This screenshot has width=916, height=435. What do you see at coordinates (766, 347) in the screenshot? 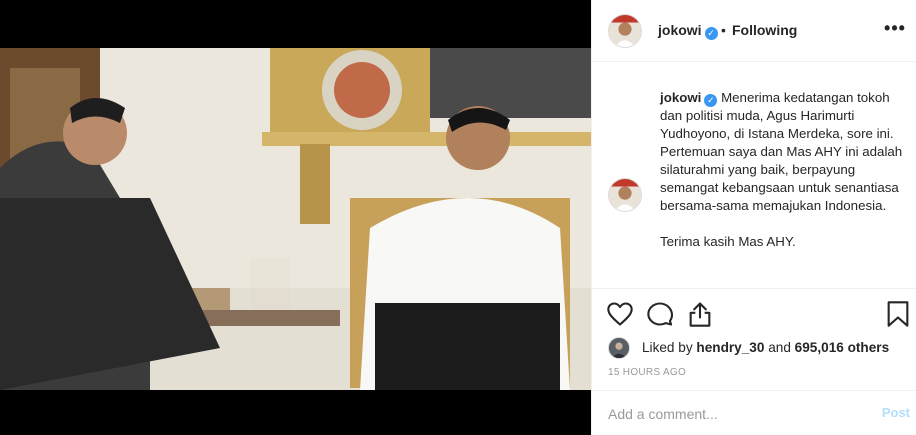
I see `liked-by-text: Liked by hendry_30 and 695,016 others` at bounding box center [766, 347].